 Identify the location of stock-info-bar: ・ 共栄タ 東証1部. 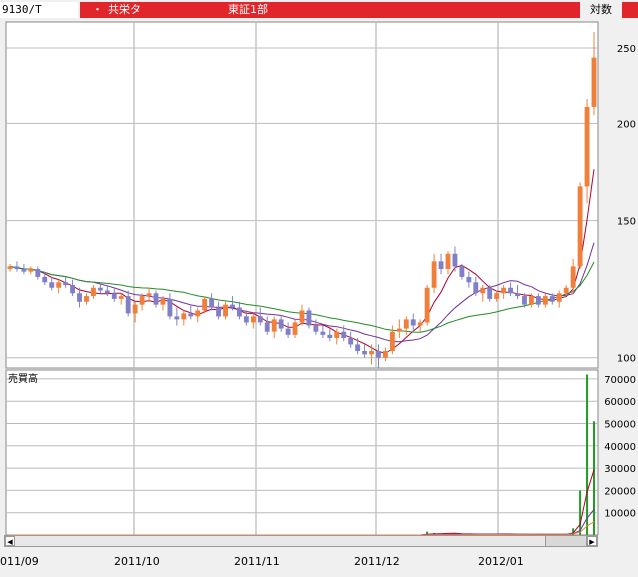
(330, 10).